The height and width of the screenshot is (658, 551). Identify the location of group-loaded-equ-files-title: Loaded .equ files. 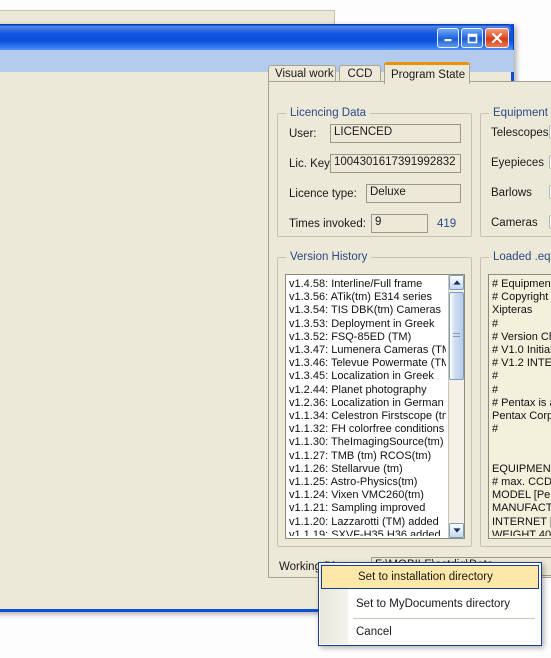
(520, 257).